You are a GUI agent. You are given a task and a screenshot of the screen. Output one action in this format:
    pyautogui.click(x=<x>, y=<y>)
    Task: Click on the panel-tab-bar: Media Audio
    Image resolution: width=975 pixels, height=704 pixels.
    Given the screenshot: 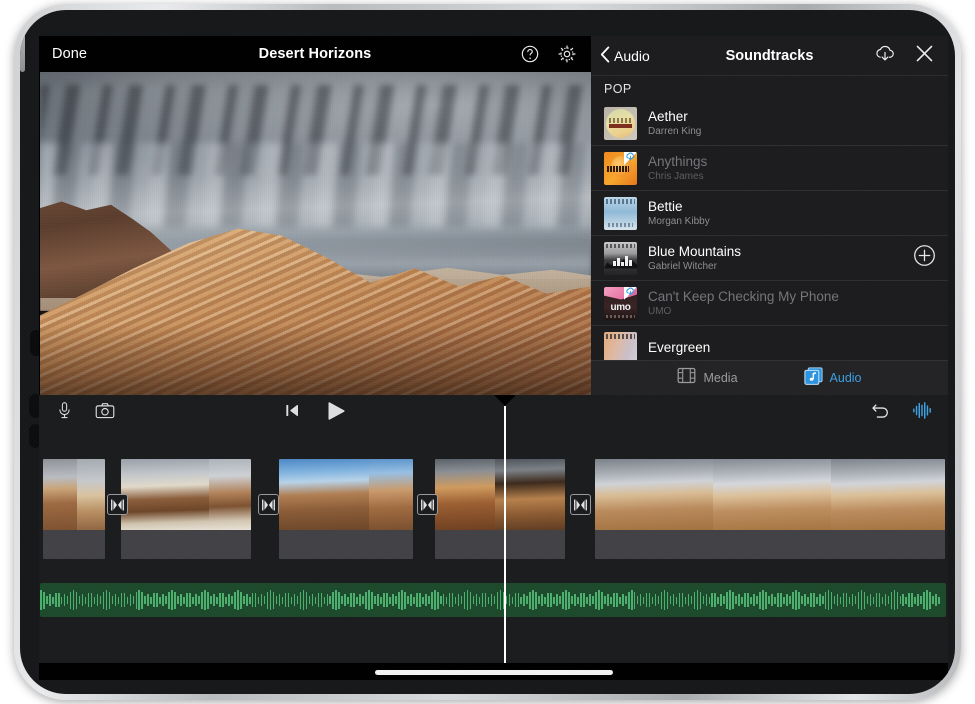 What is the action you would take?
    pyautogui.click(x=769, y=377)
    